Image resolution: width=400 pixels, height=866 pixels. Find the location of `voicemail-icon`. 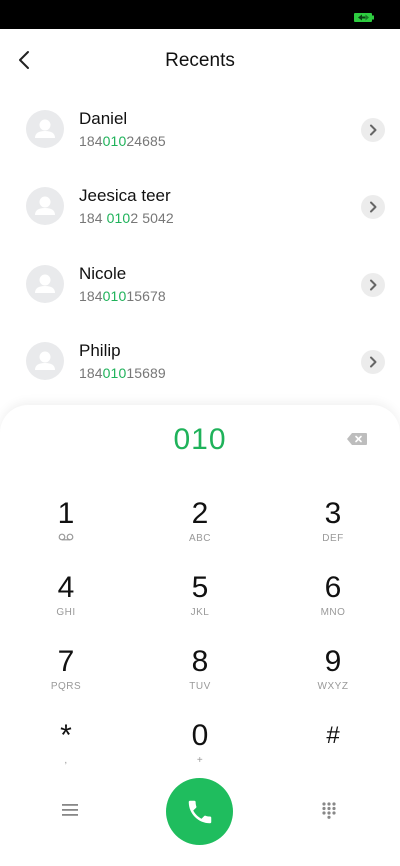

voicemail-icon is located at coordinates (66, 537).